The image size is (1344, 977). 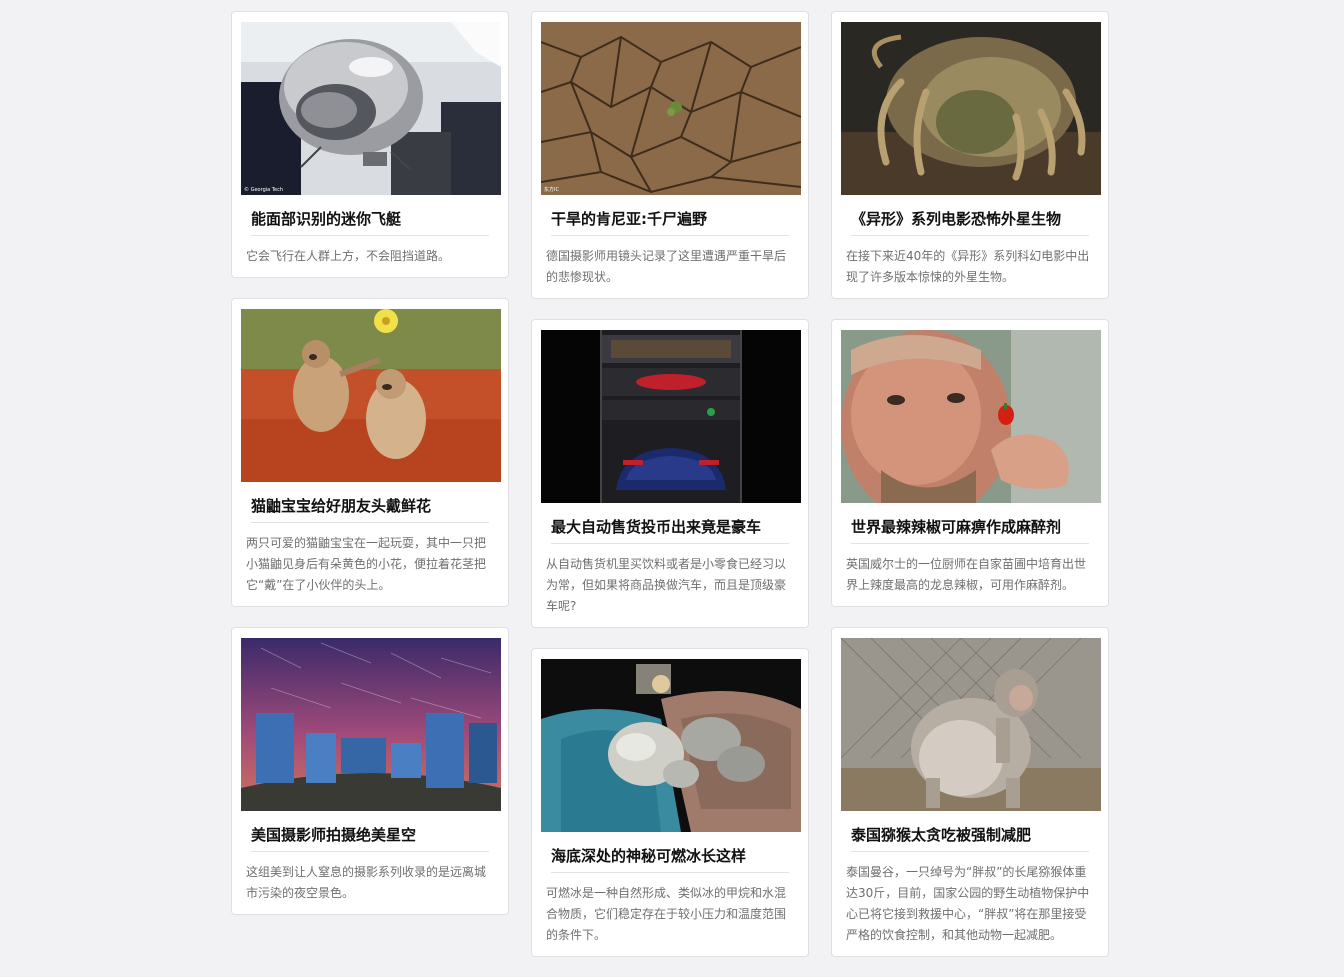 I want to click on article-description: 它会飞行在人群上方，不会阻挡道路。, so click(x=348, y=256).